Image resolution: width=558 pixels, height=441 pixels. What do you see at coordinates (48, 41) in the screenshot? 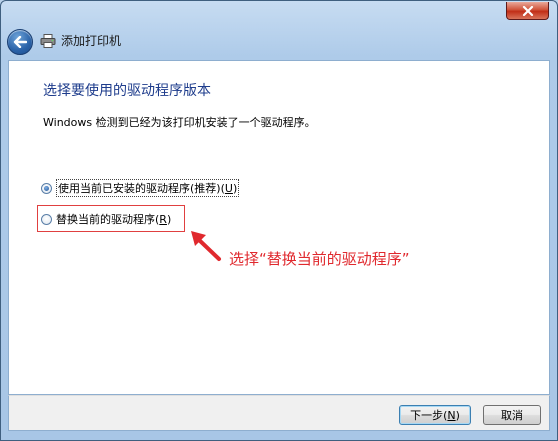
I see `printer-icon` at bounding box center [48, 41].